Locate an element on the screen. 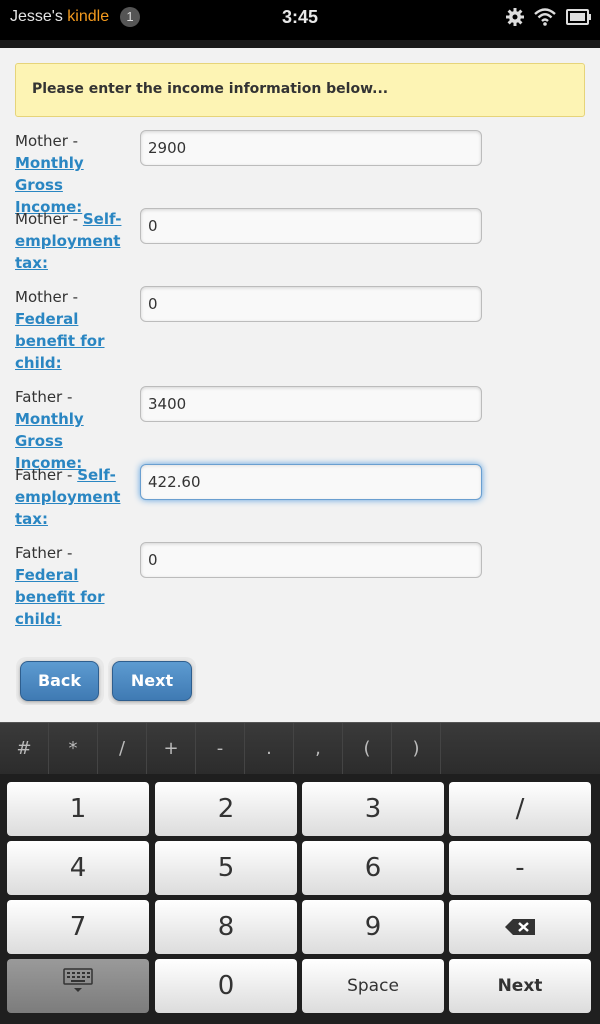 This screenshot has height=1024, width=600. symbol-key: , is located at coordinates (318, 749).